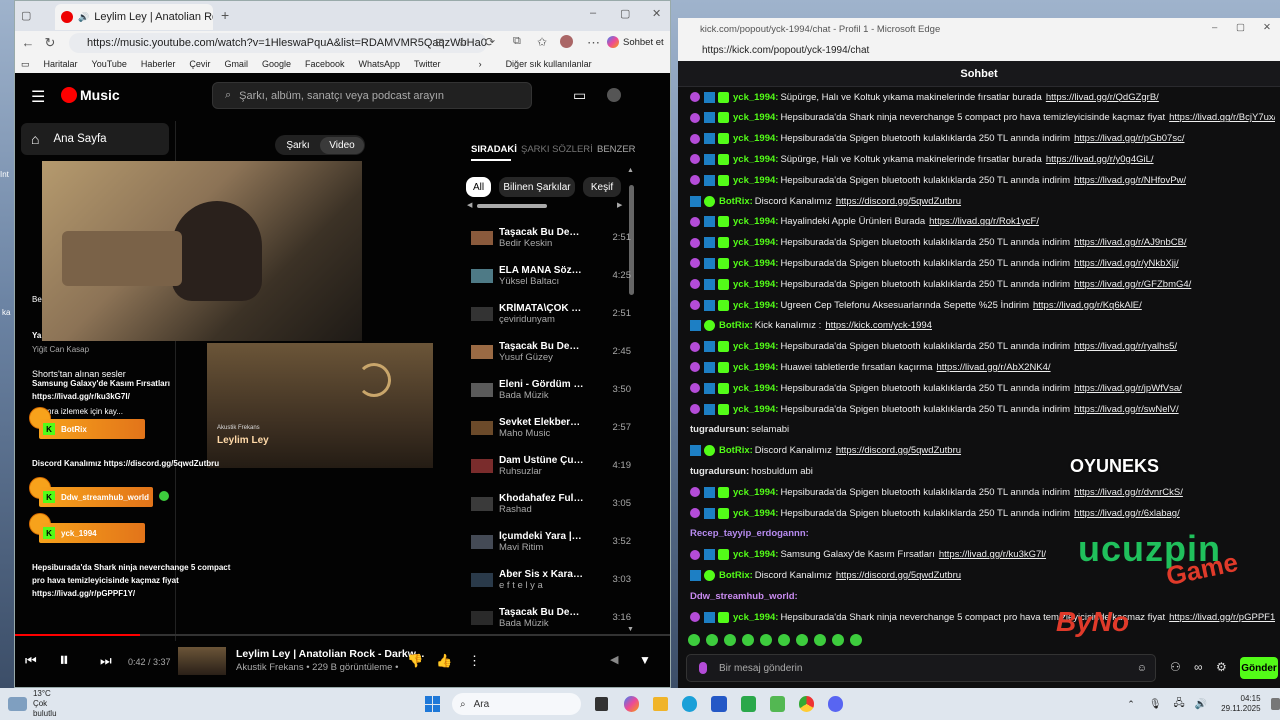  What do you see at coordinates (1142, 668) in the screenshot?
I see `emoji-icon: ☺` at bounding box center [1142, 668].